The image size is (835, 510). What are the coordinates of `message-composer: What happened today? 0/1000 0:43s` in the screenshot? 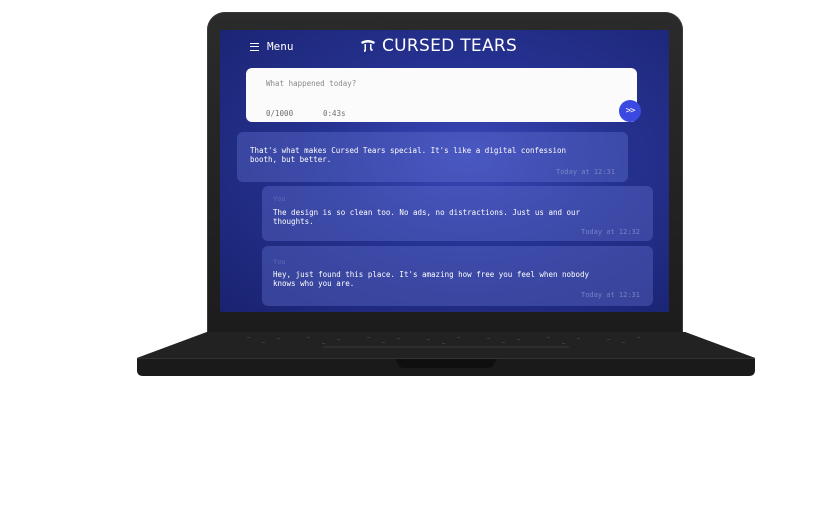 It's located at (441, 95).